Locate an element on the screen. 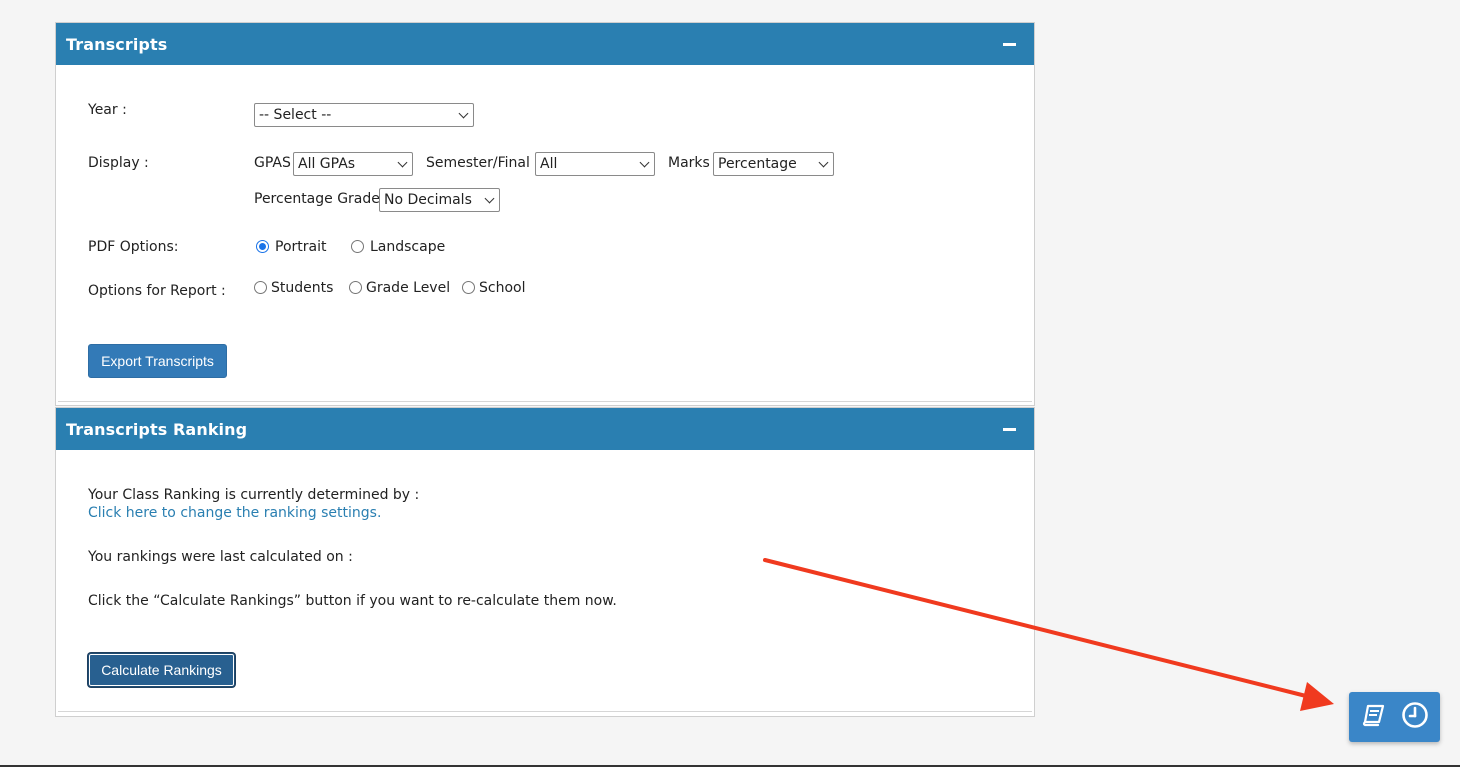  book-icon is located at coordinates (1374, 717).